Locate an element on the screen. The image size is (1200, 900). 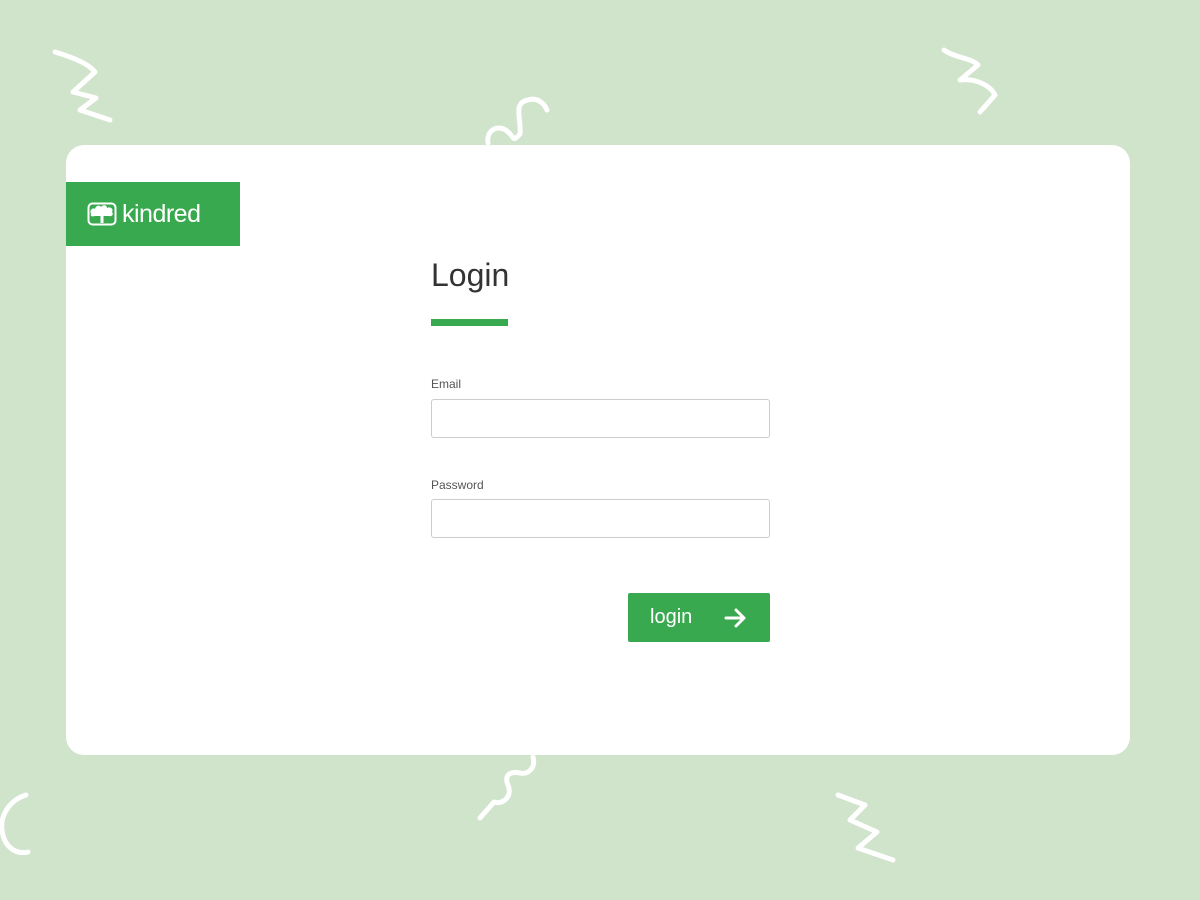
brand-logo: kindred is located at coordinates (153, 214).